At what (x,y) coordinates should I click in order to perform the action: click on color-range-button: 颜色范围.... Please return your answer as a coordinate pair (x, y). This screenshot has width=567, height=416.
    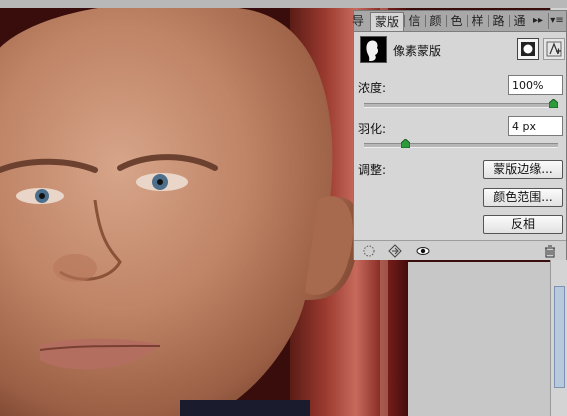
    Looking at the image, I should click on (523, 197).